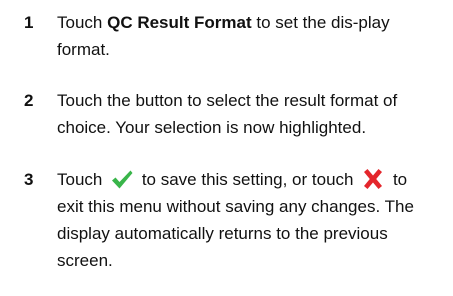  I want to click on step-number: 3, so click(29, 179).